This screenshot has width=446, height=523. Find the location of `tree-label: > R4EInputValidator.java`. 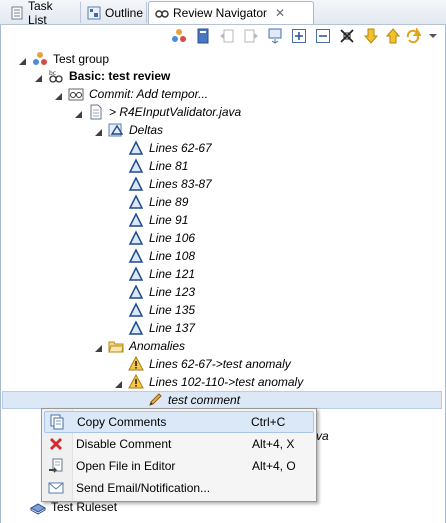

tree-label: > R4EInputValidator.java is located at coordinates (175, 112).